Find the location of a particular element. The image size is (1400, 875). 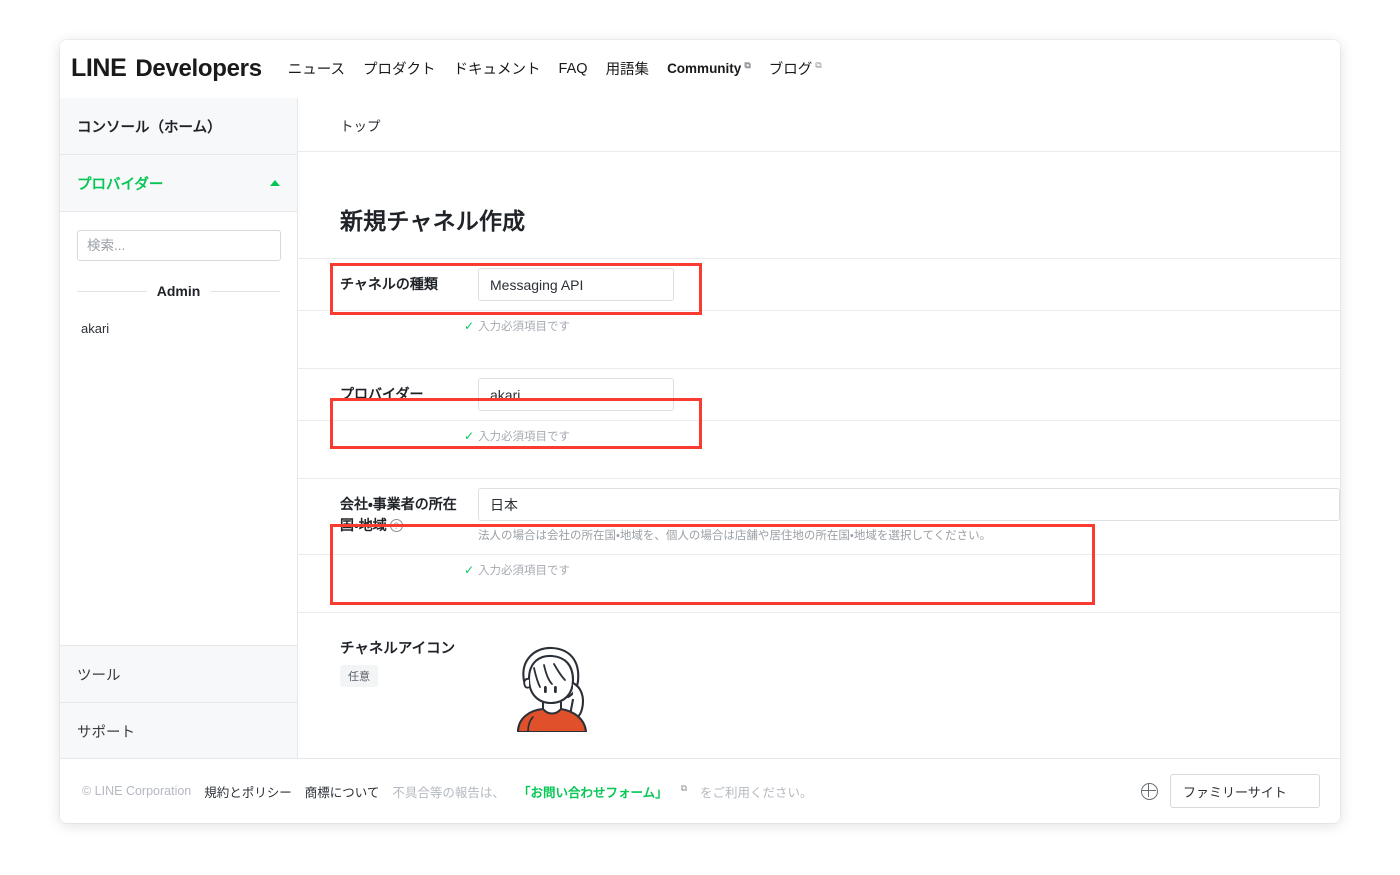

nav-link-blog: ブログ ⧉ is located at coordinates (795, 68).